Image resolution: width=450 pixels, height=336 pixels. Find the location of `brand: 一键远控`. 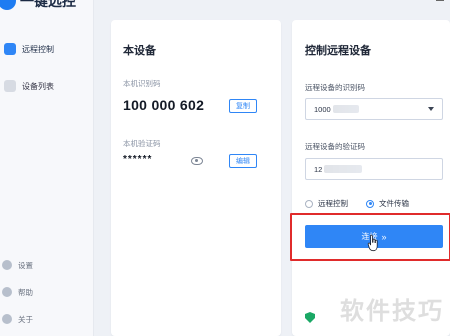

brand: 一键远控 is located at coordinates (38, 6).